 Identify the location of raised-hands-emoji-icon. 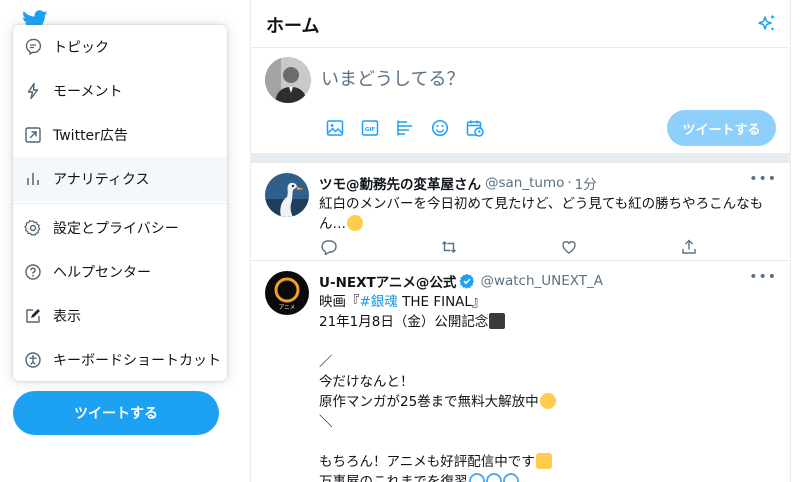
(543, 461).